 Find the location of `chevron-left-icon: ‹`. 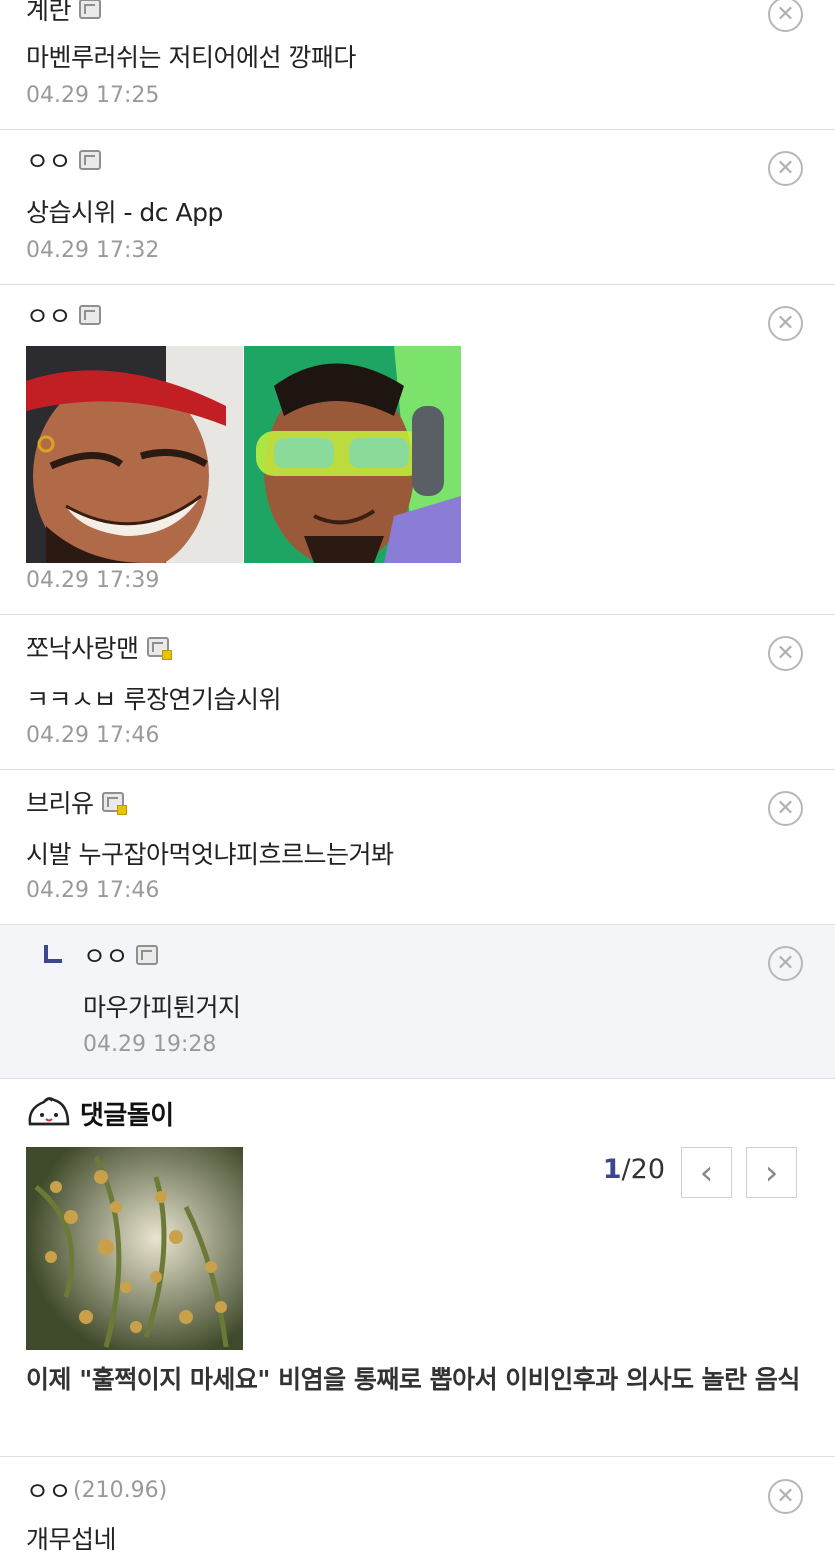

chevron-left-icon: ‹ is located at coordinates (706, 1172).